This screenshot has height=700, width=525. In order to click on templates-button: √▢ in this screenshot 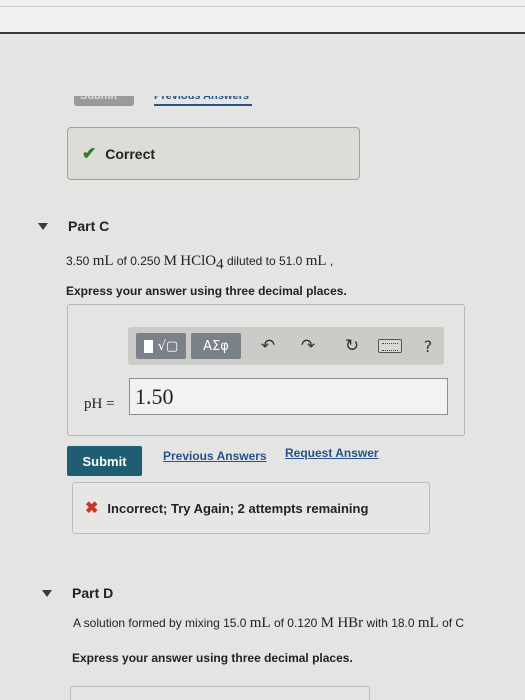, I will do `click(161, 346)`.